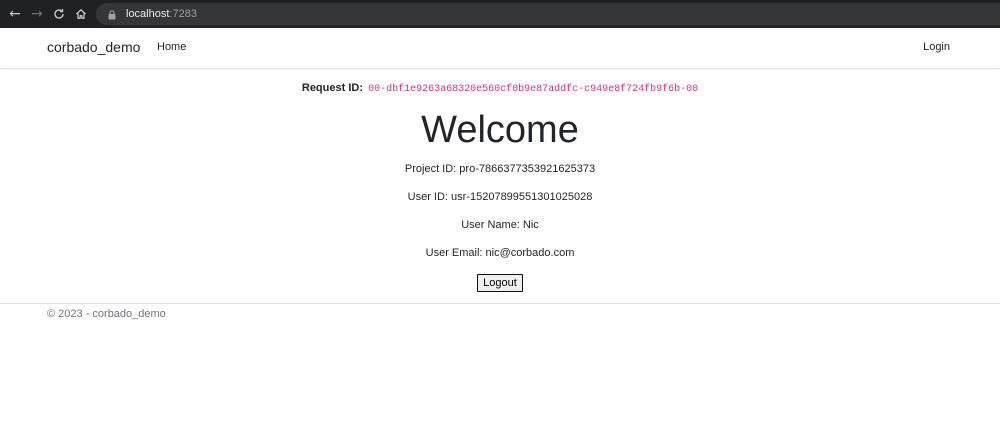  I want to click on logout-container: Logout, so click(500, 282).